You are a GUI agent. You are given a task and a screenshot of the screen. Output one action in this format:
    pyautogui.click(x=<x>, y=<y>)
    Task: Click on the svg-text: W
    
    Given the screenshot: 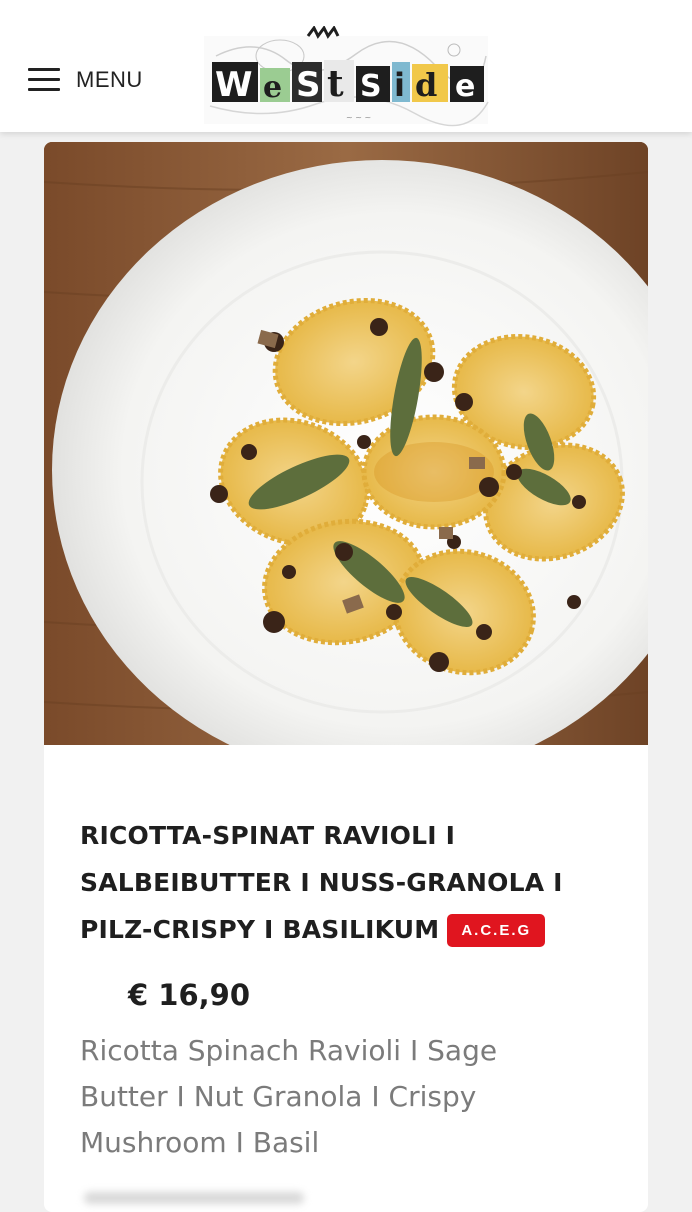 What is the action you would take?
    pyautogui.click(x=234, y=85)
    